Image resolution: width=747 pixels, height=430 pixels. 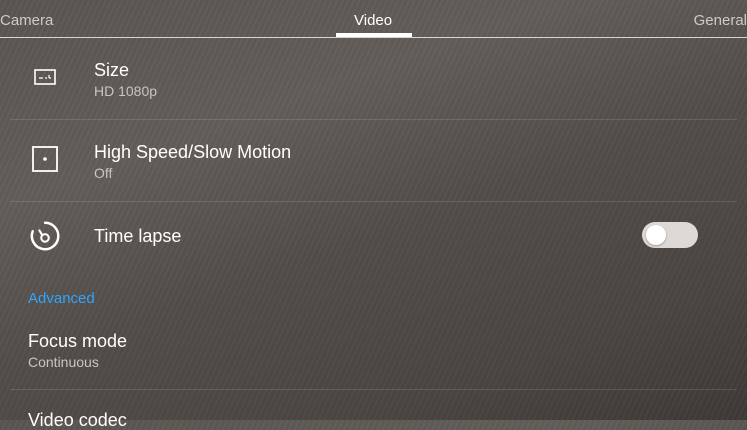 I want to click on tab-general: General, so click(x=720, y=21).